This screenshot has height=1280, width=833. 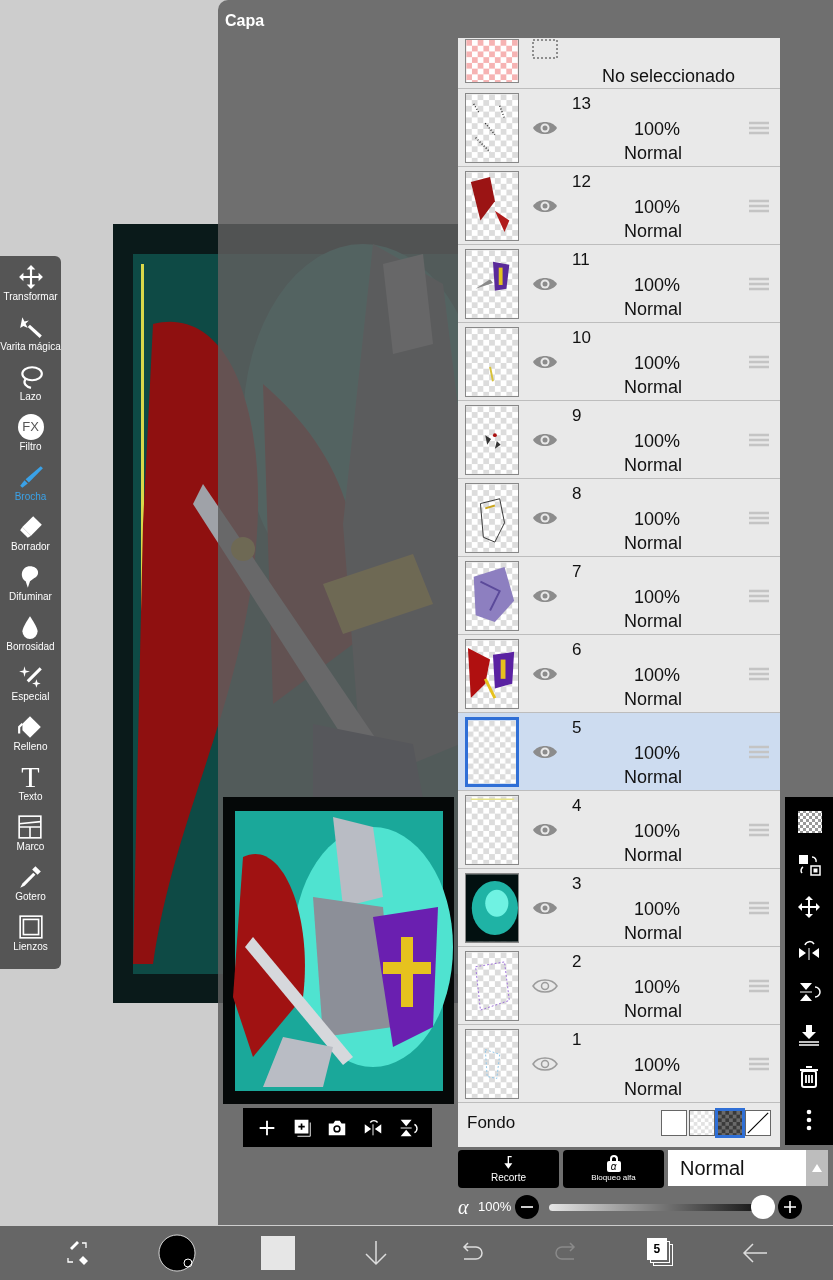 What do you see at coordinates (30, 447) in the screenshot?
I see `tool-label: Filtro` at bounding box center [30, 447].